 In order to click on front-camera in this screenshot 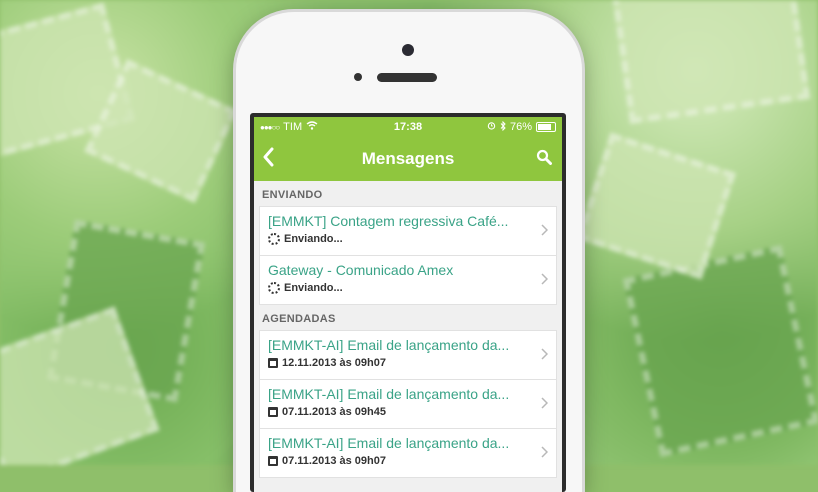, I will do `click(408, 50)`.